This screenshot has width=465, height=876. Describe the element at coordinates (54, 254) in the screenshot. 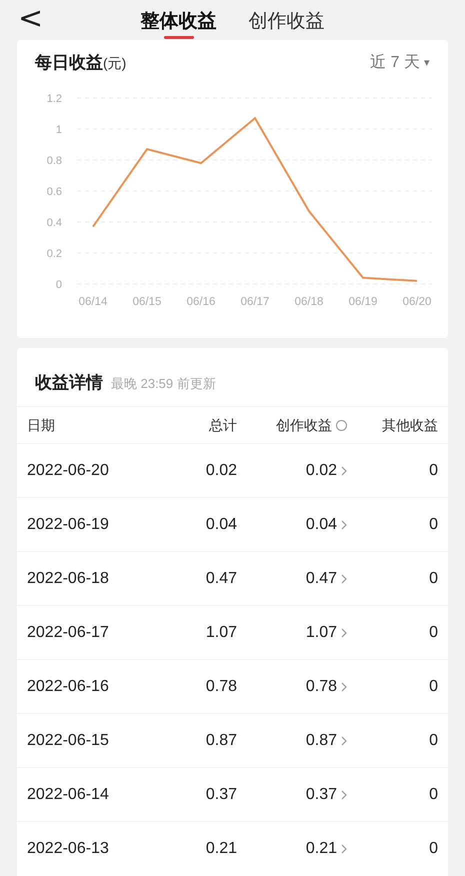

I see `y-tick-label: 0.2` at that location.